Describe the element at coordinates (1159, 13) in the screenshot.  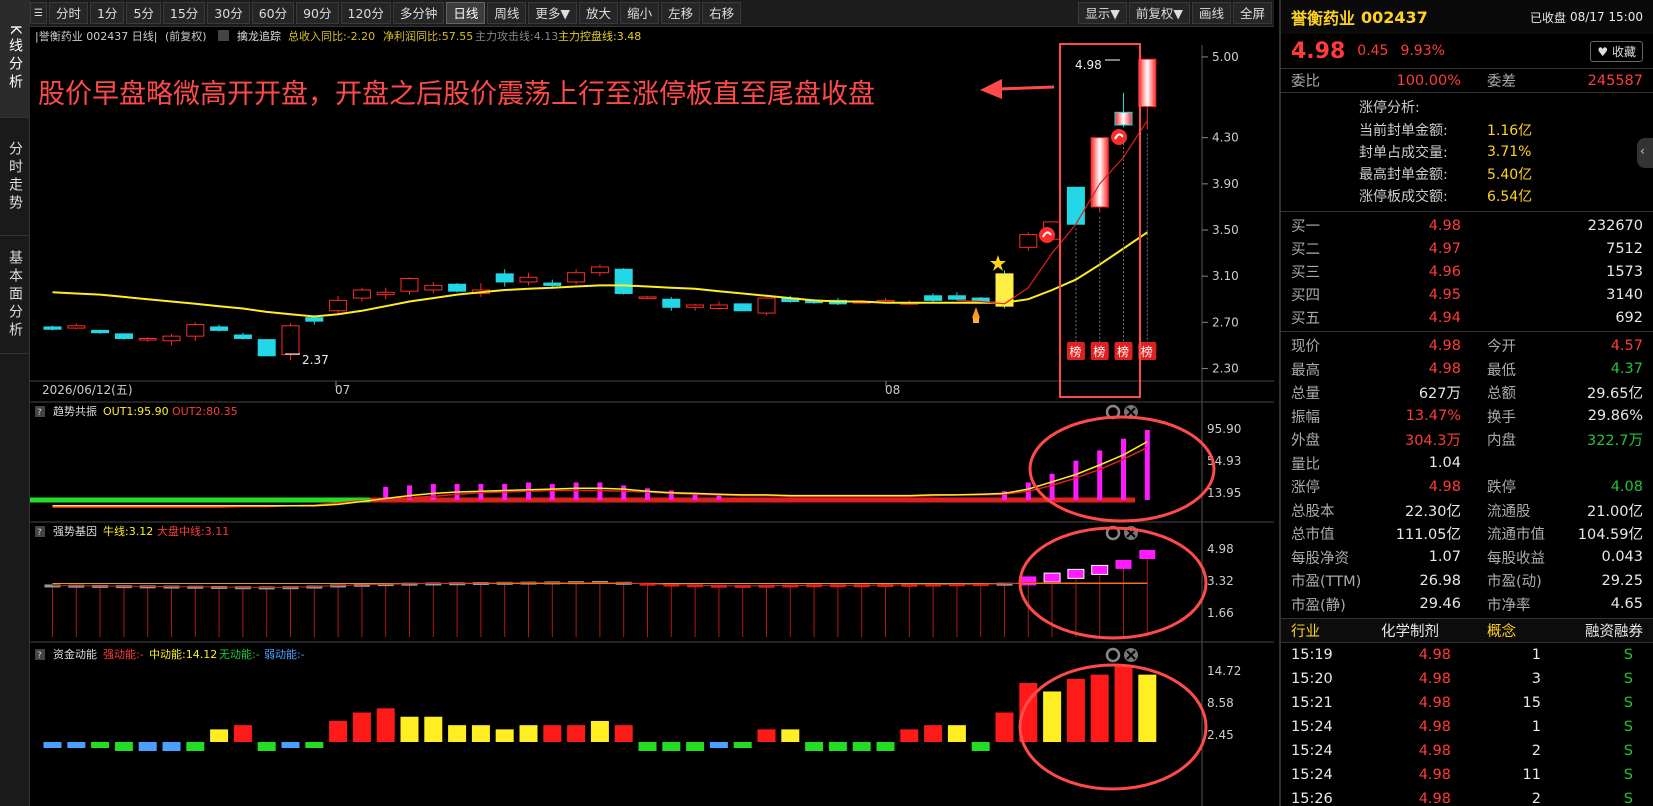
I see `price-adjust-dropdown: 前复权▼` at that location.